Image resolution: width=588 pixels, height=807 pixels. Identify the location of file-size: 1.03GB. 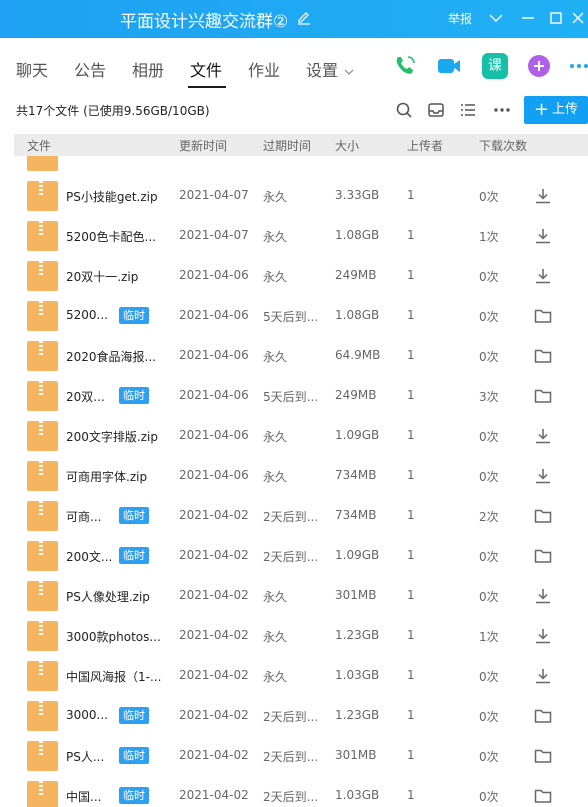
(357, 675).